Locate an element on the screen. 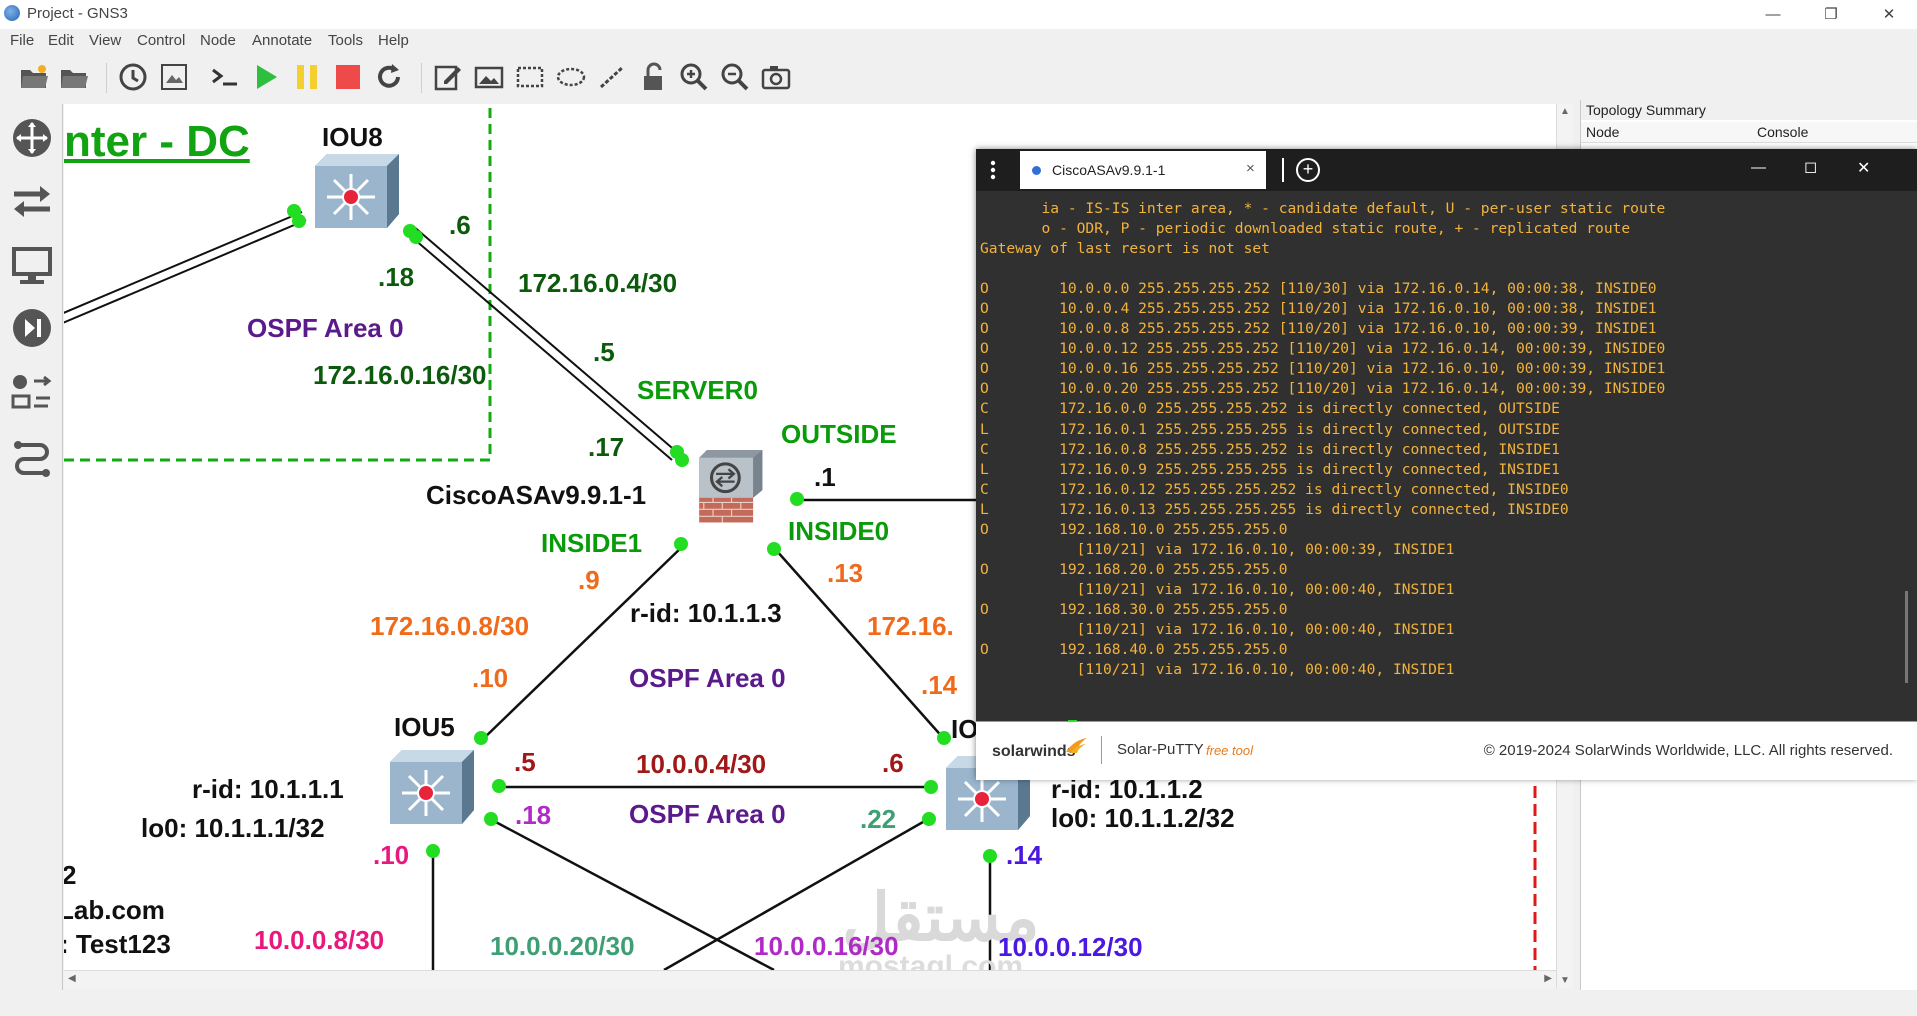 The image size is (1917, 1016). terminal-tab-title: CiscoASAv9.9.1-1 is located at coordinates (1109, 170).